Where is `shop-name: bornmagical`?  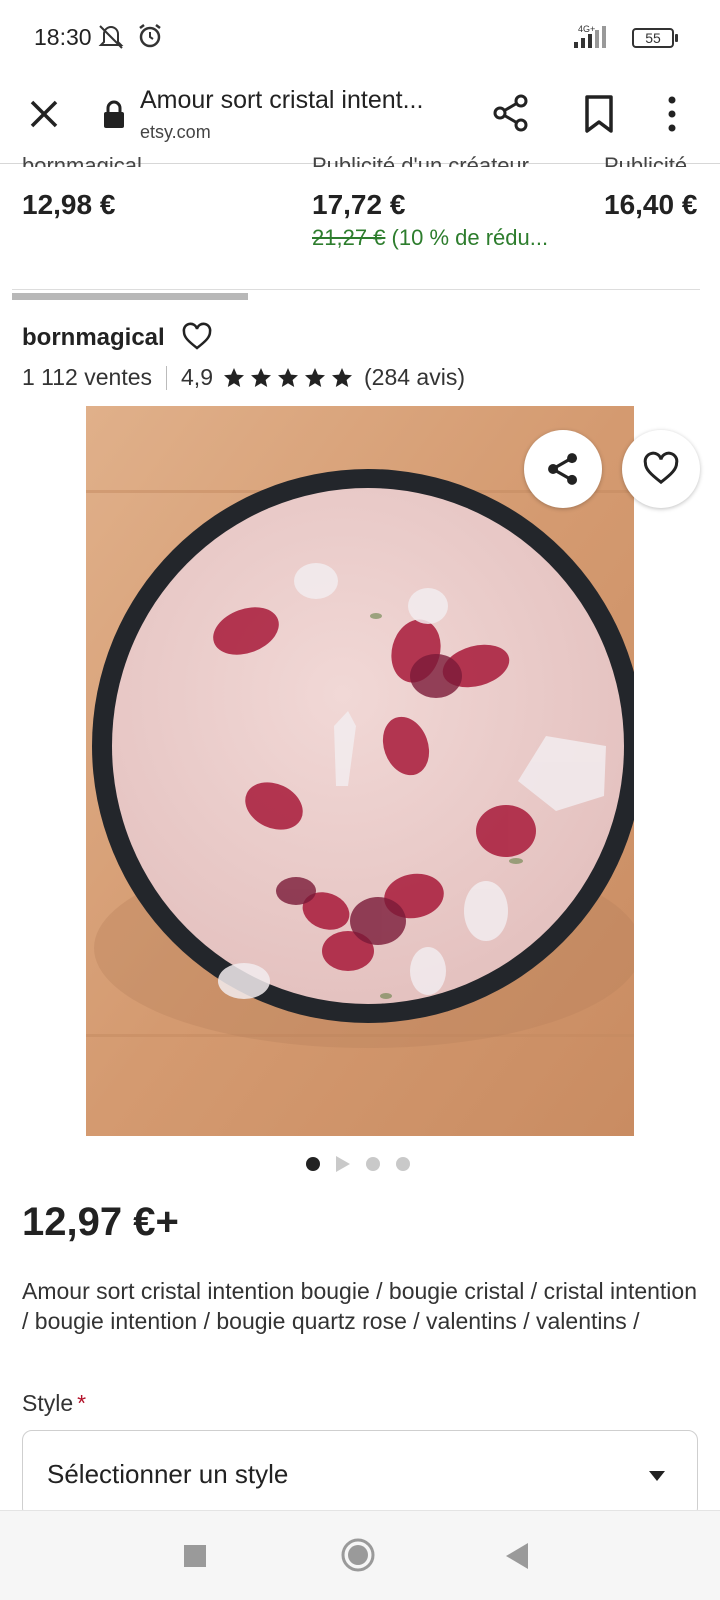
shop-name: bornmagical is located at coordinates (93, 338).